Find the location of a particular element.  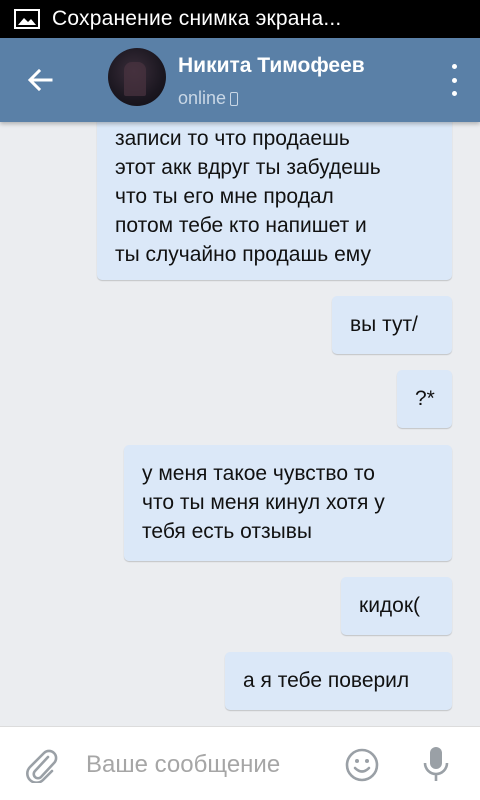

message-input-bar is located at coordinates (240, 763).